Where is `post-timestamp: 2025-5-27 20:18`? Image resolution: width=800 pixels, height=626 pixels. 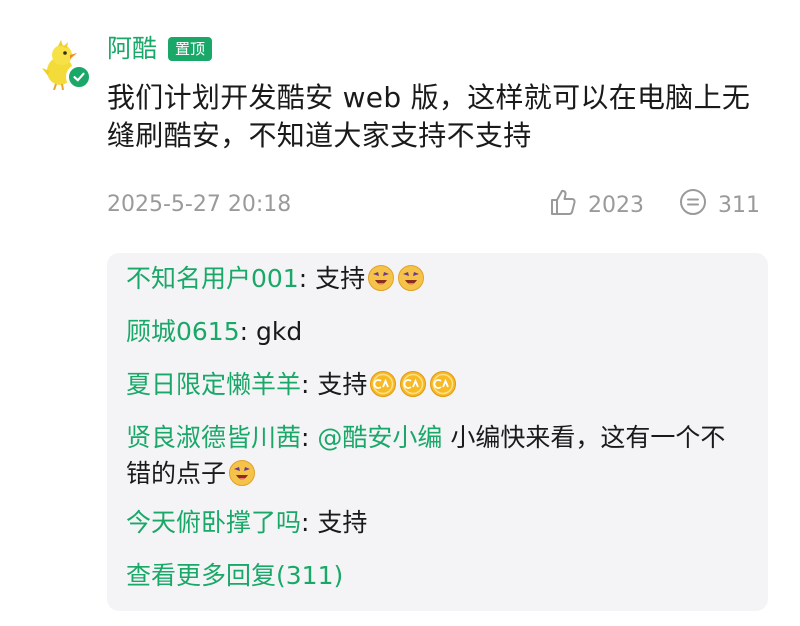 post-timestamp: 2025-5-27 20:18 is located at coordinates (199, 204).